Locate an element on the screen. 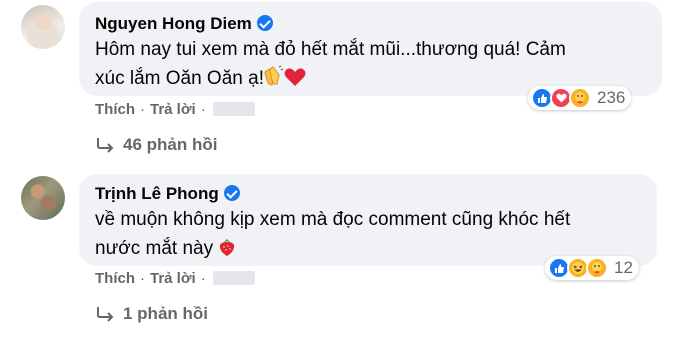 This screenshot has height=338, width=700. comment-author: Nguyen Hong Diem is located at coordinates (184, 24).